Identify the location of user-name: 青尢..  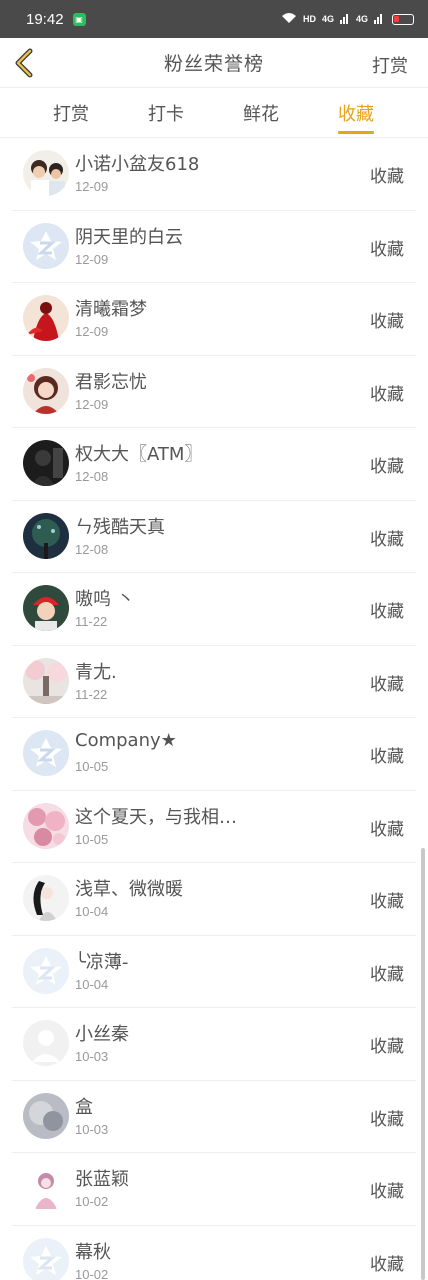
(96, 671).